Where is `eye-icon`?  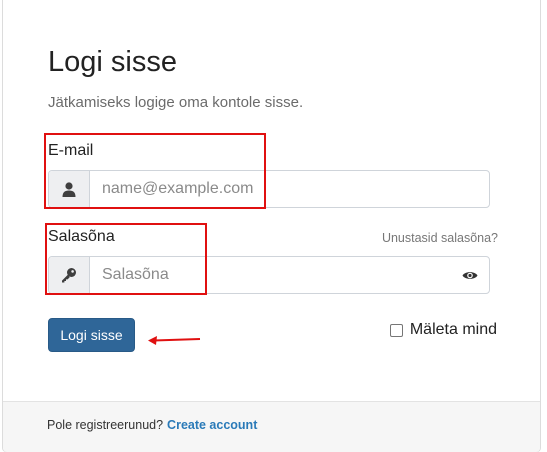
eye-icon is located at coordinates (470, 275).